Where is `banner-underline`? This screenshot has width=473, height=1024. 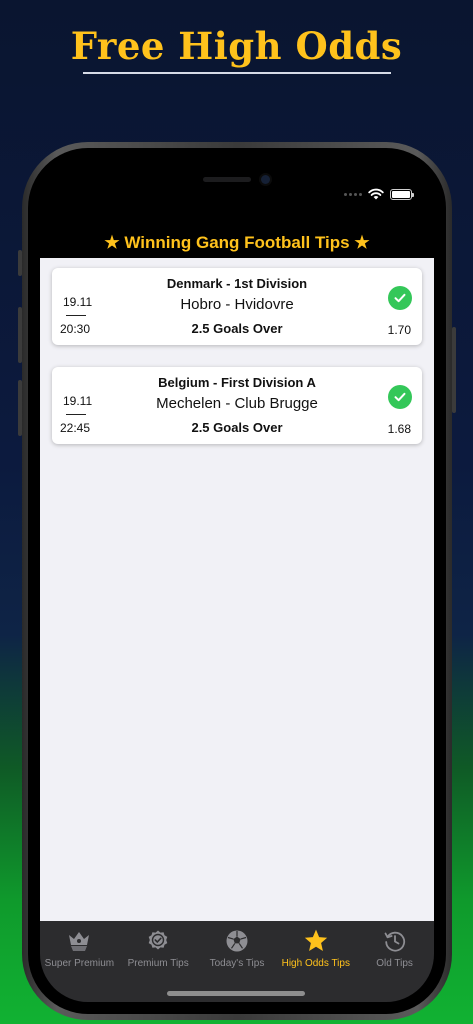 banner-underline is located at coordinates (237, 73).